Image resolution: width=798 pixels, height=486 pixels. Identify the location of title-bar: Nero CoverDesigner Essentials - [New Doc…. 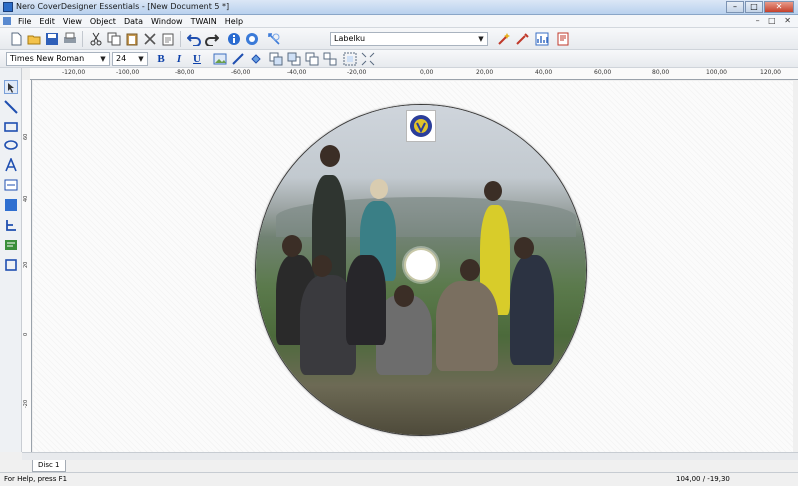
(399, 7).